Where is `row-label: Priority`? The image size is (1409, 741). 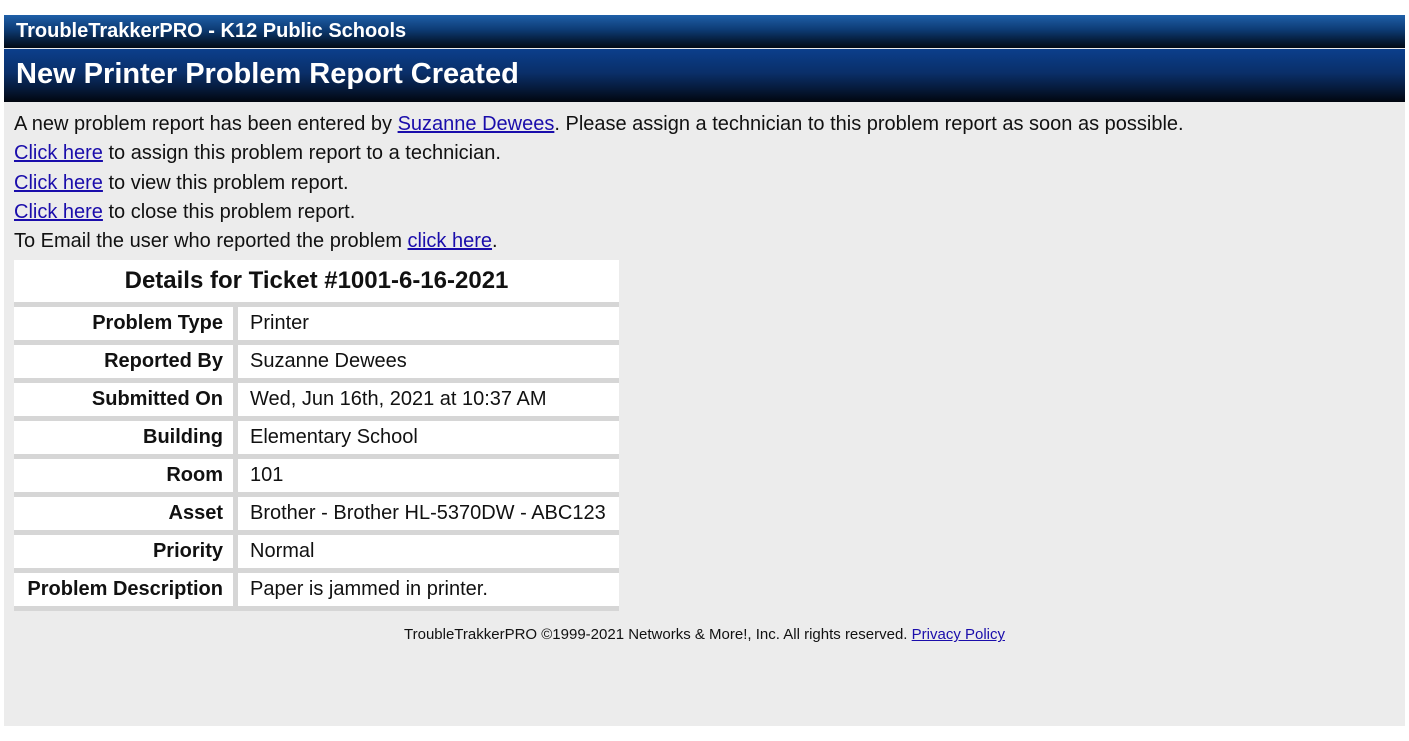 row-label: Priority is located at coordinates (126, 553).